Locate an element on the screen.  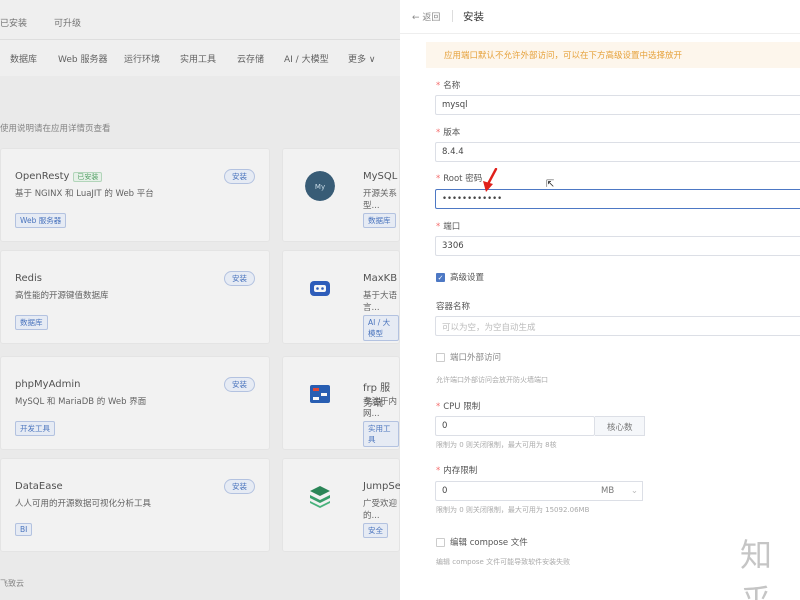
root-password-label: * Root 密码 is located at coordinates (459, 179).